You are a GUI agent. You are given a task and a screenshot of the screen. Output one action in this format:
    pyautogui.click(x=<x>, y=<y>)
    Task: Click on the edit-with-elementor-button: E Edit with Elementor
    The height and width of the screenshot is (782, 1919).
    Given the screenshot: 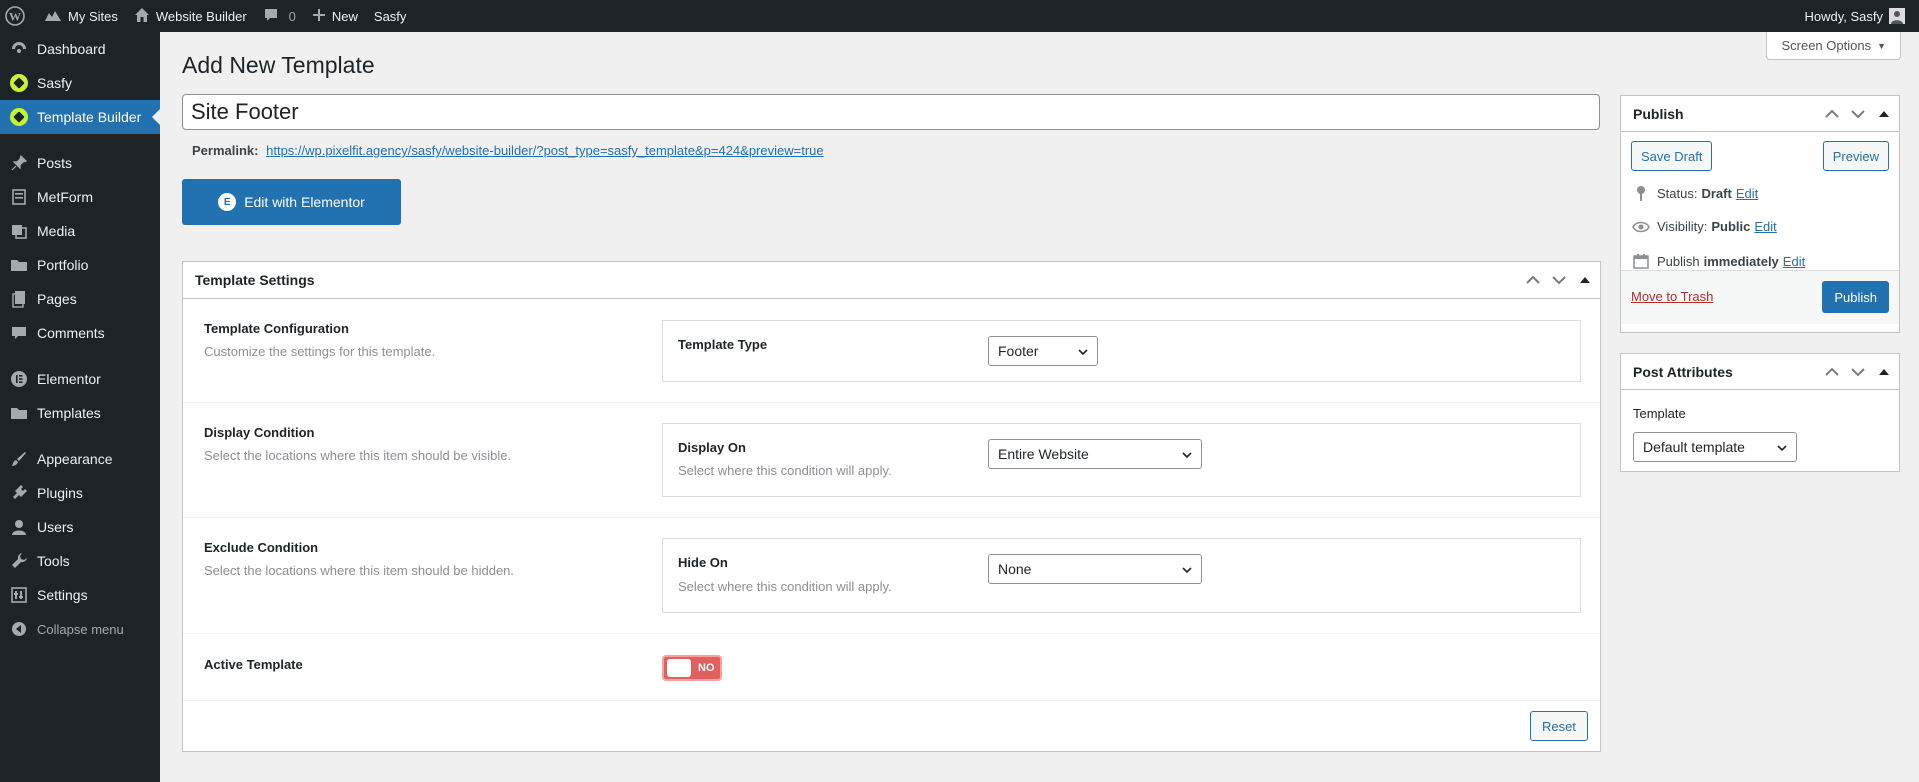 What is the action you would take?
    pyautogui.click(x=291, y=202)
    